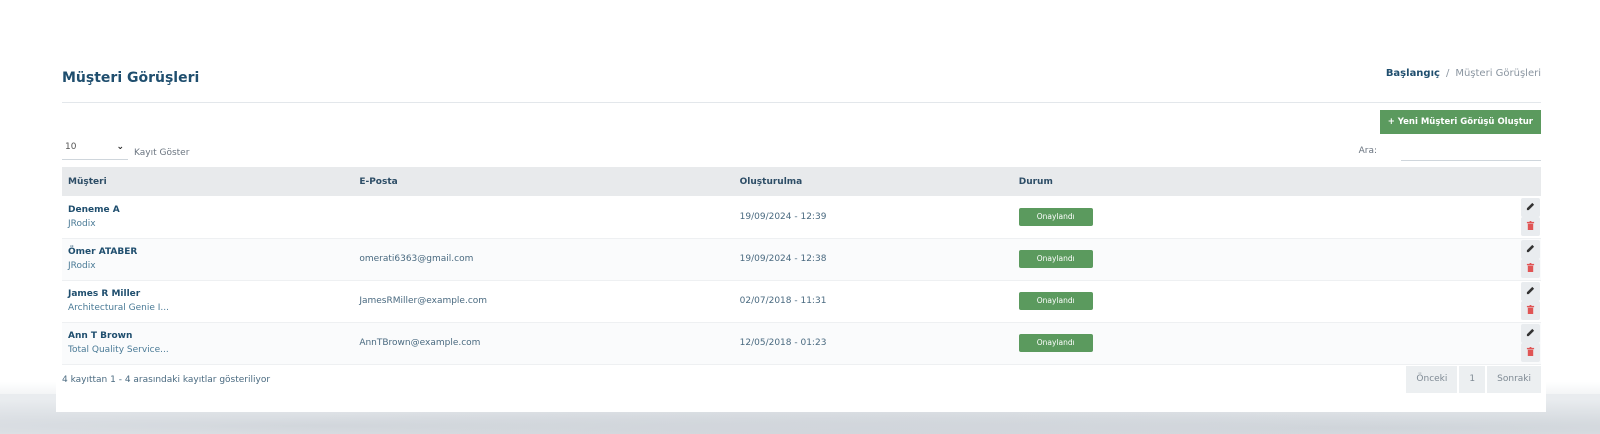 This screenshot has width=1600, height=434. What do you see at coordinates (210, 252) in the screenshot?
I see `customer-name: Ömer ATABER` at bounding box center [210, 252].